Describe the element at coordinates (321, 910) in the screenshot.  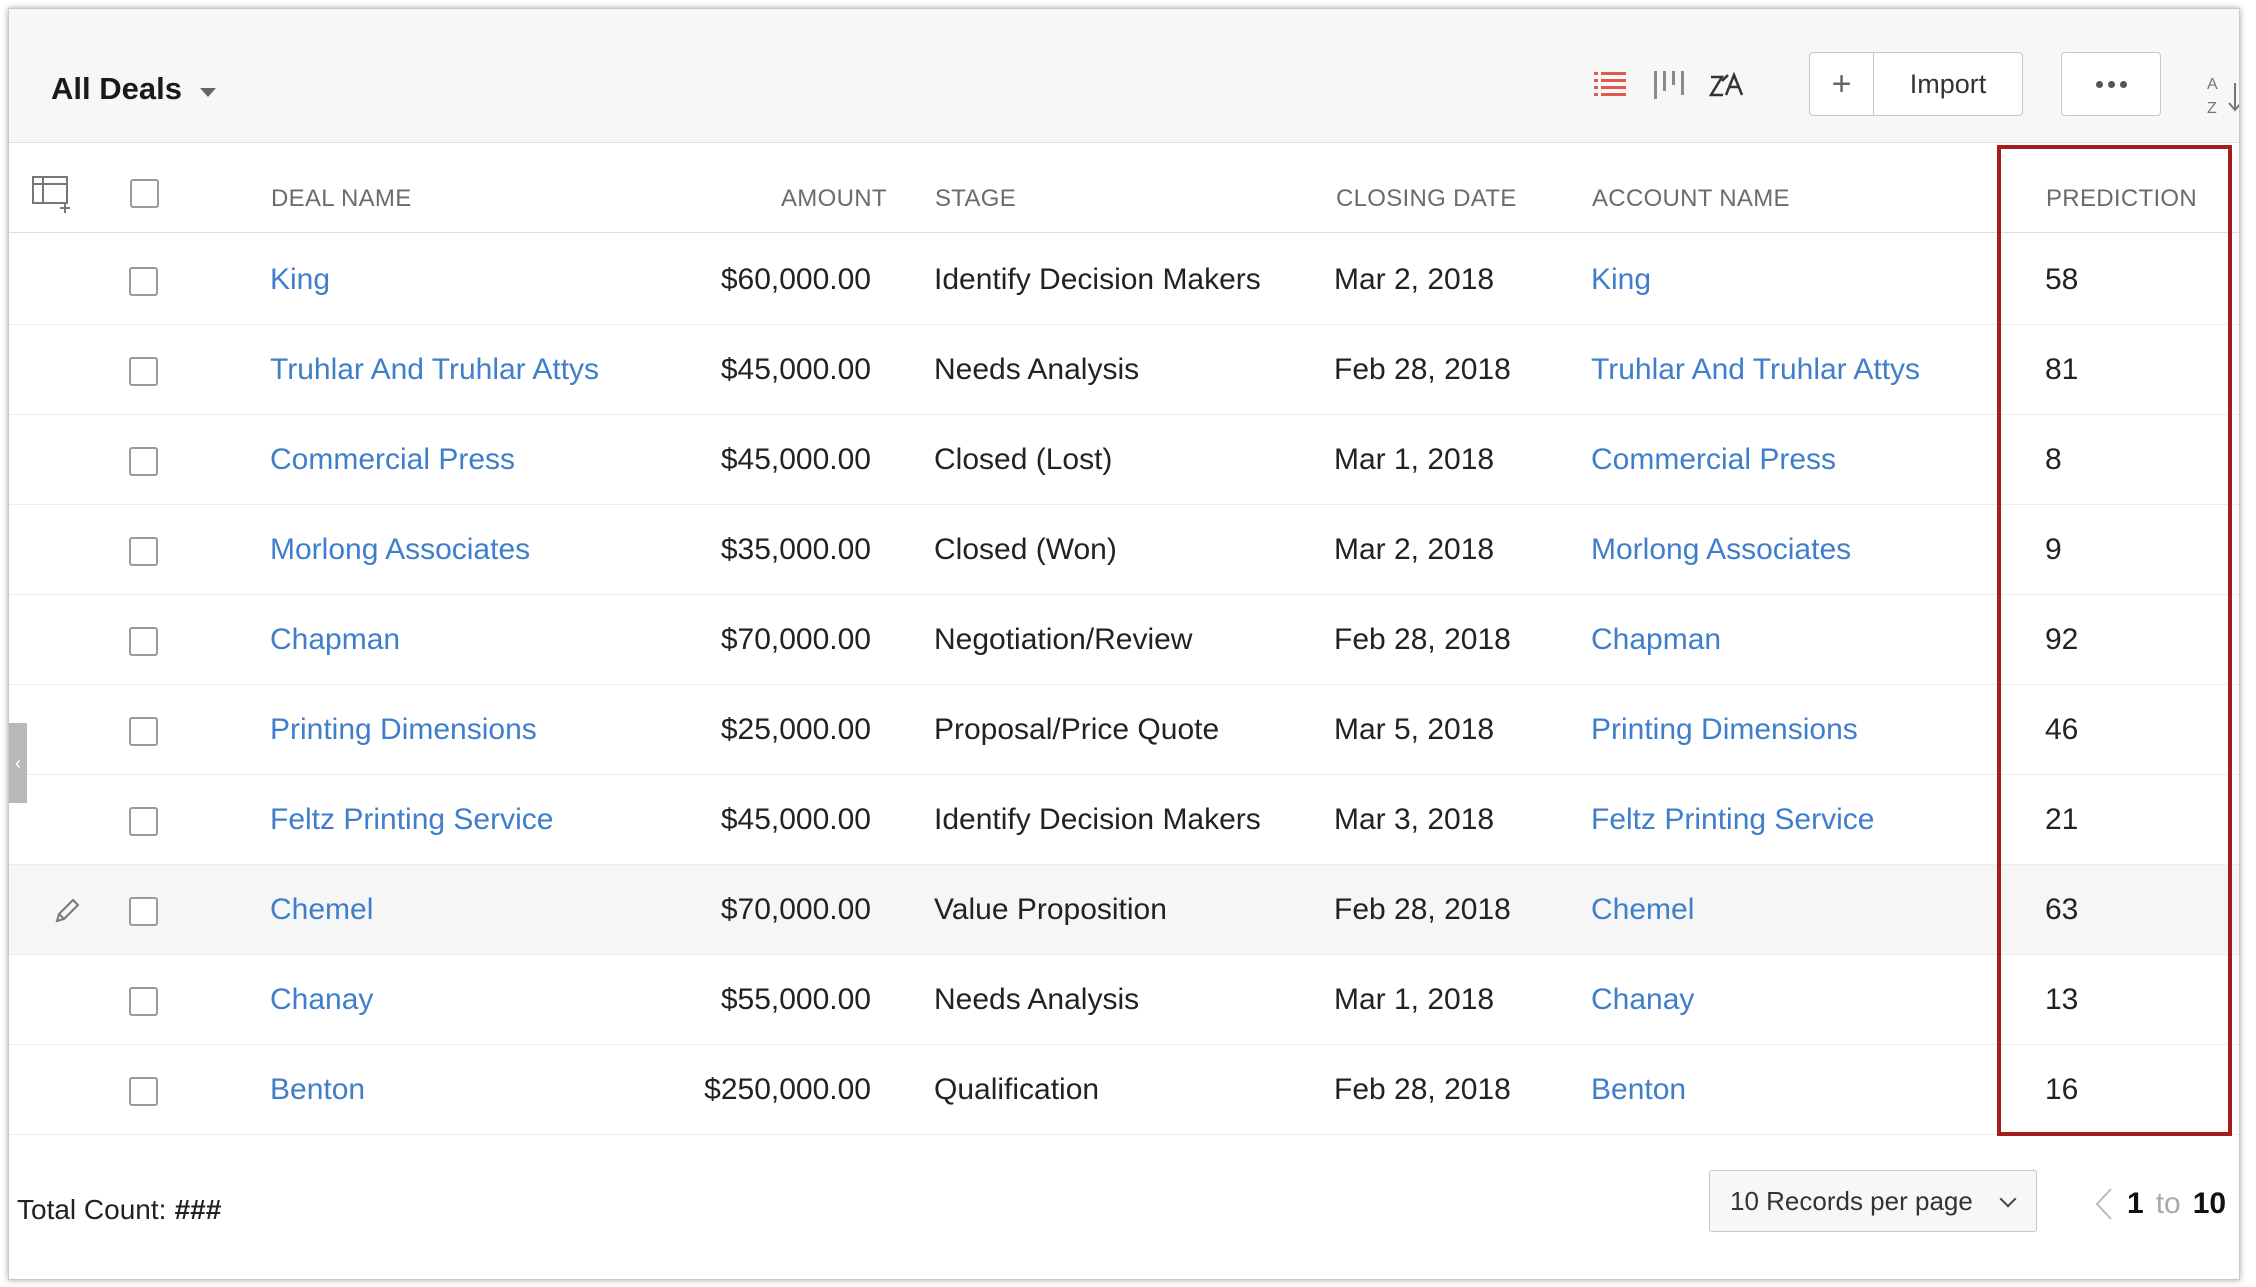
I see `deal-name-link: Chemel` at that location.